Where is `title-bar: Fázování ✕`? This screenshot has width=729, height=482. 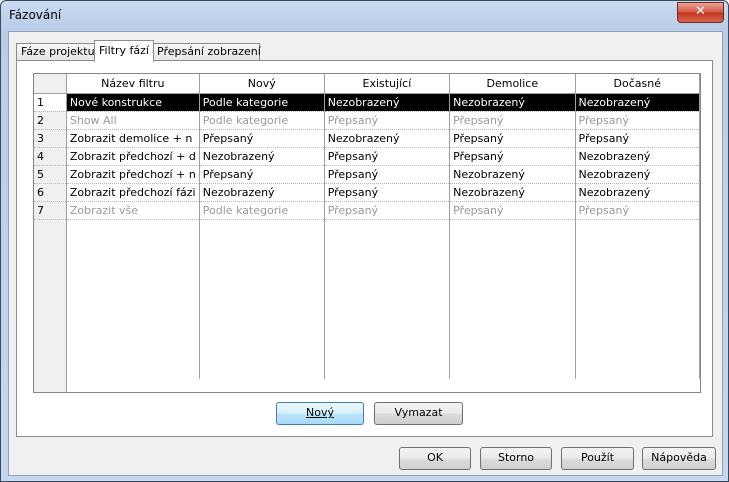
title-bar: Fázování ✕ is located at coordinates (364, 16).